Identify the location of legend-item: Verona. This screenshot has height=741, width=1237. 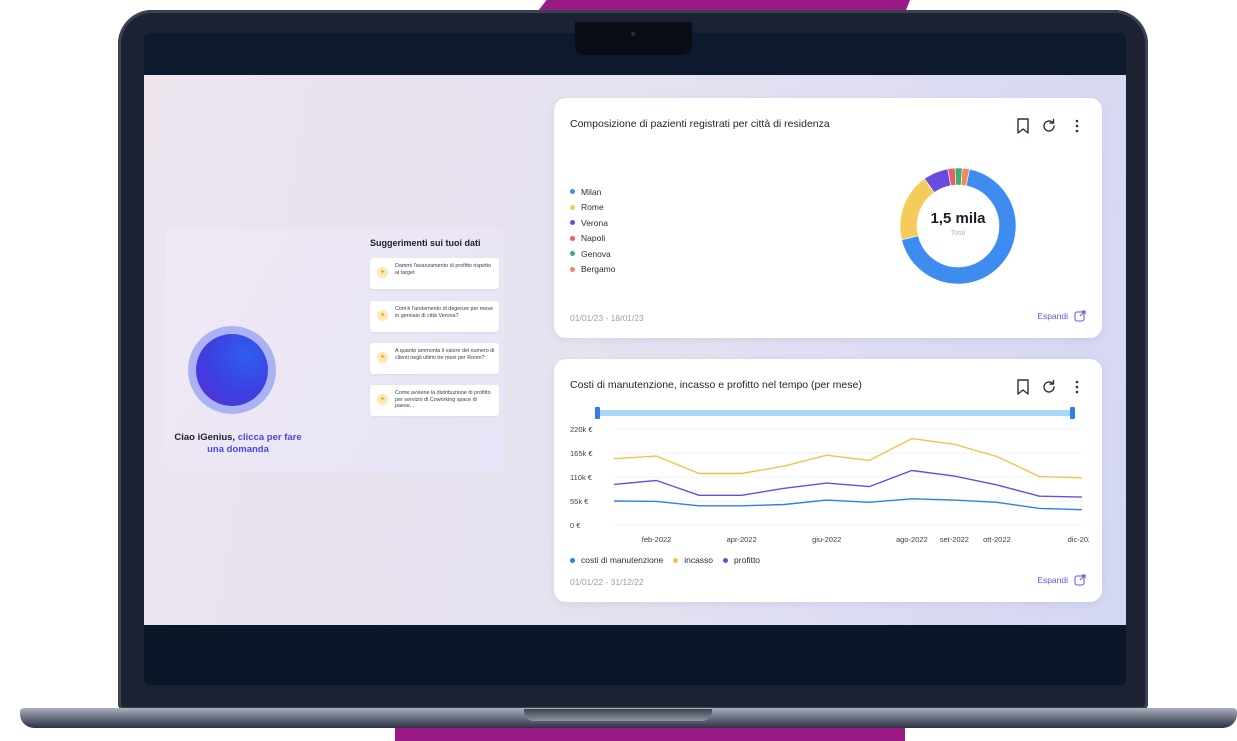
(593, 223).